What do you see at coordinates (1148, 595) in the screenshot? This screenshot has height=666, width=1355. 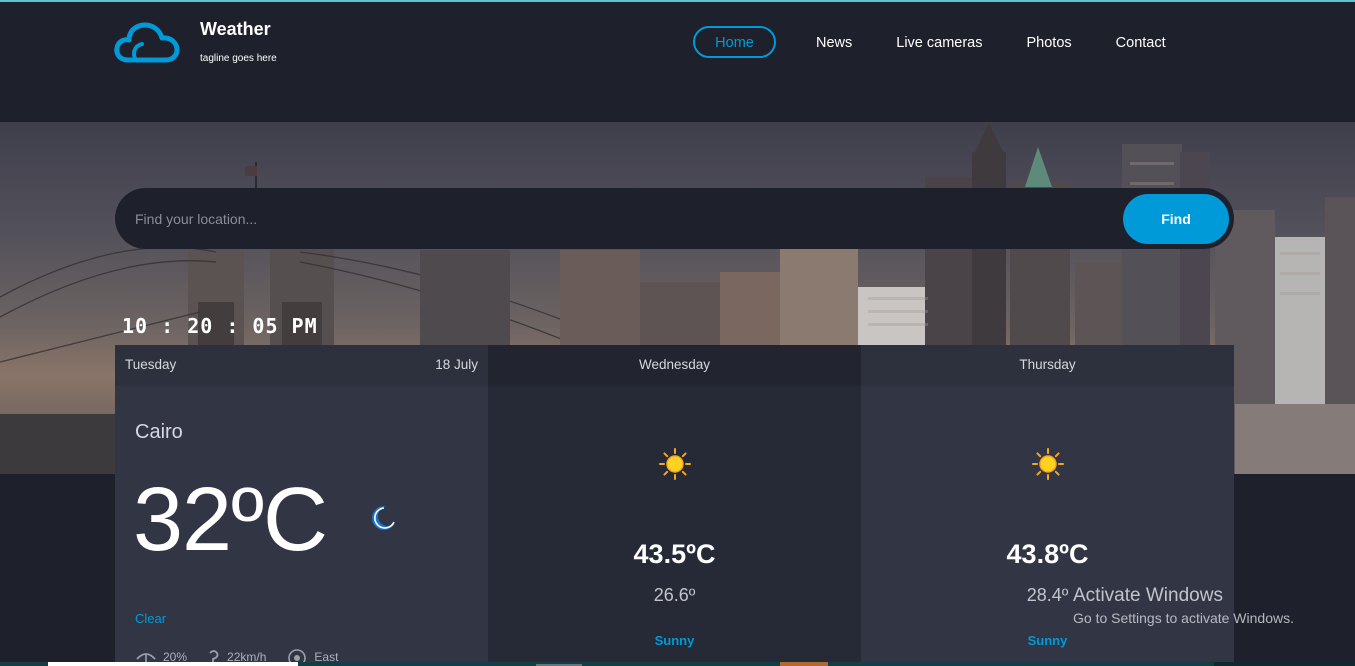 I see `watermark-title: Activate Windows` at bounding box center [1148, 595].